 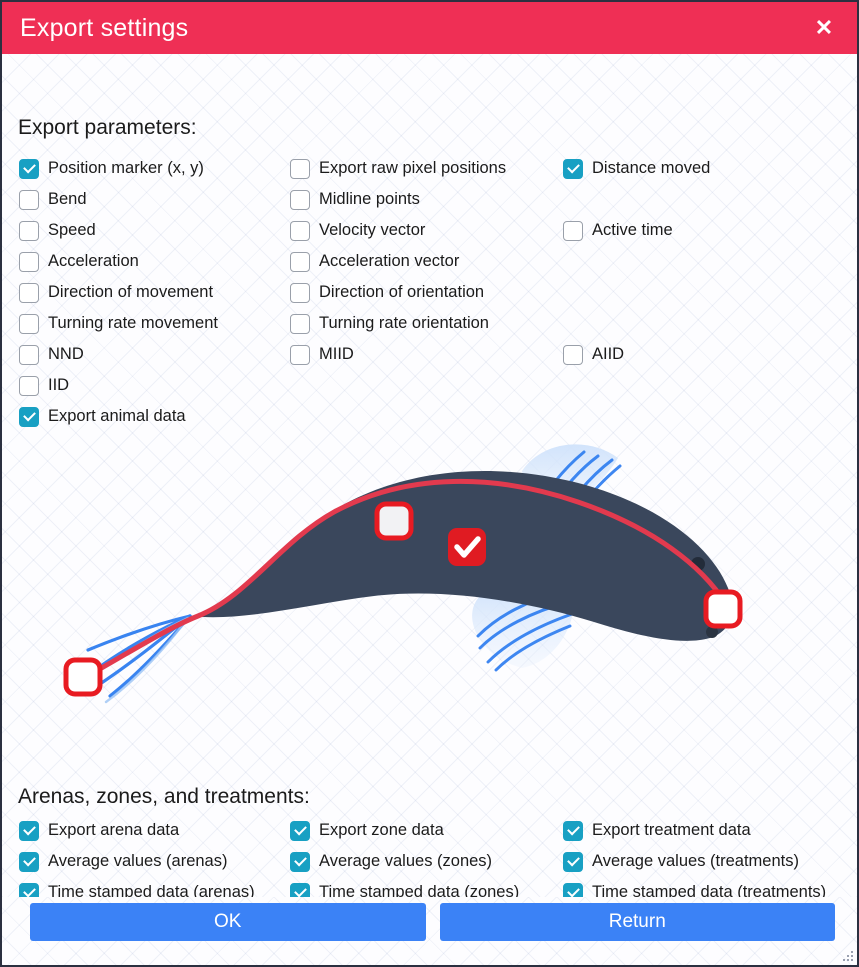 I want to click on arena-option-label: Average values (zones), so click(x=406, y=861).